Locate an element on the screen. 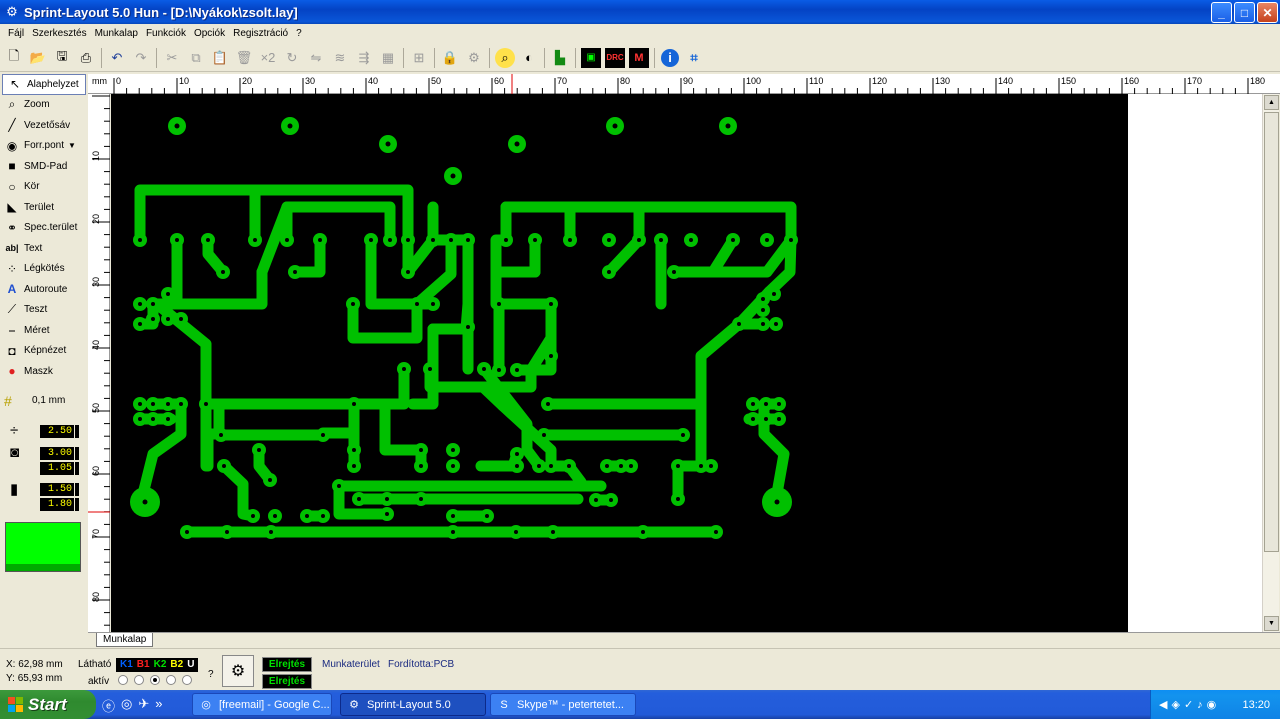 Image resolution: width=1280 pixels, height=719 pixels. lock-icon: 🔒 is located at coordinates (450, 58).